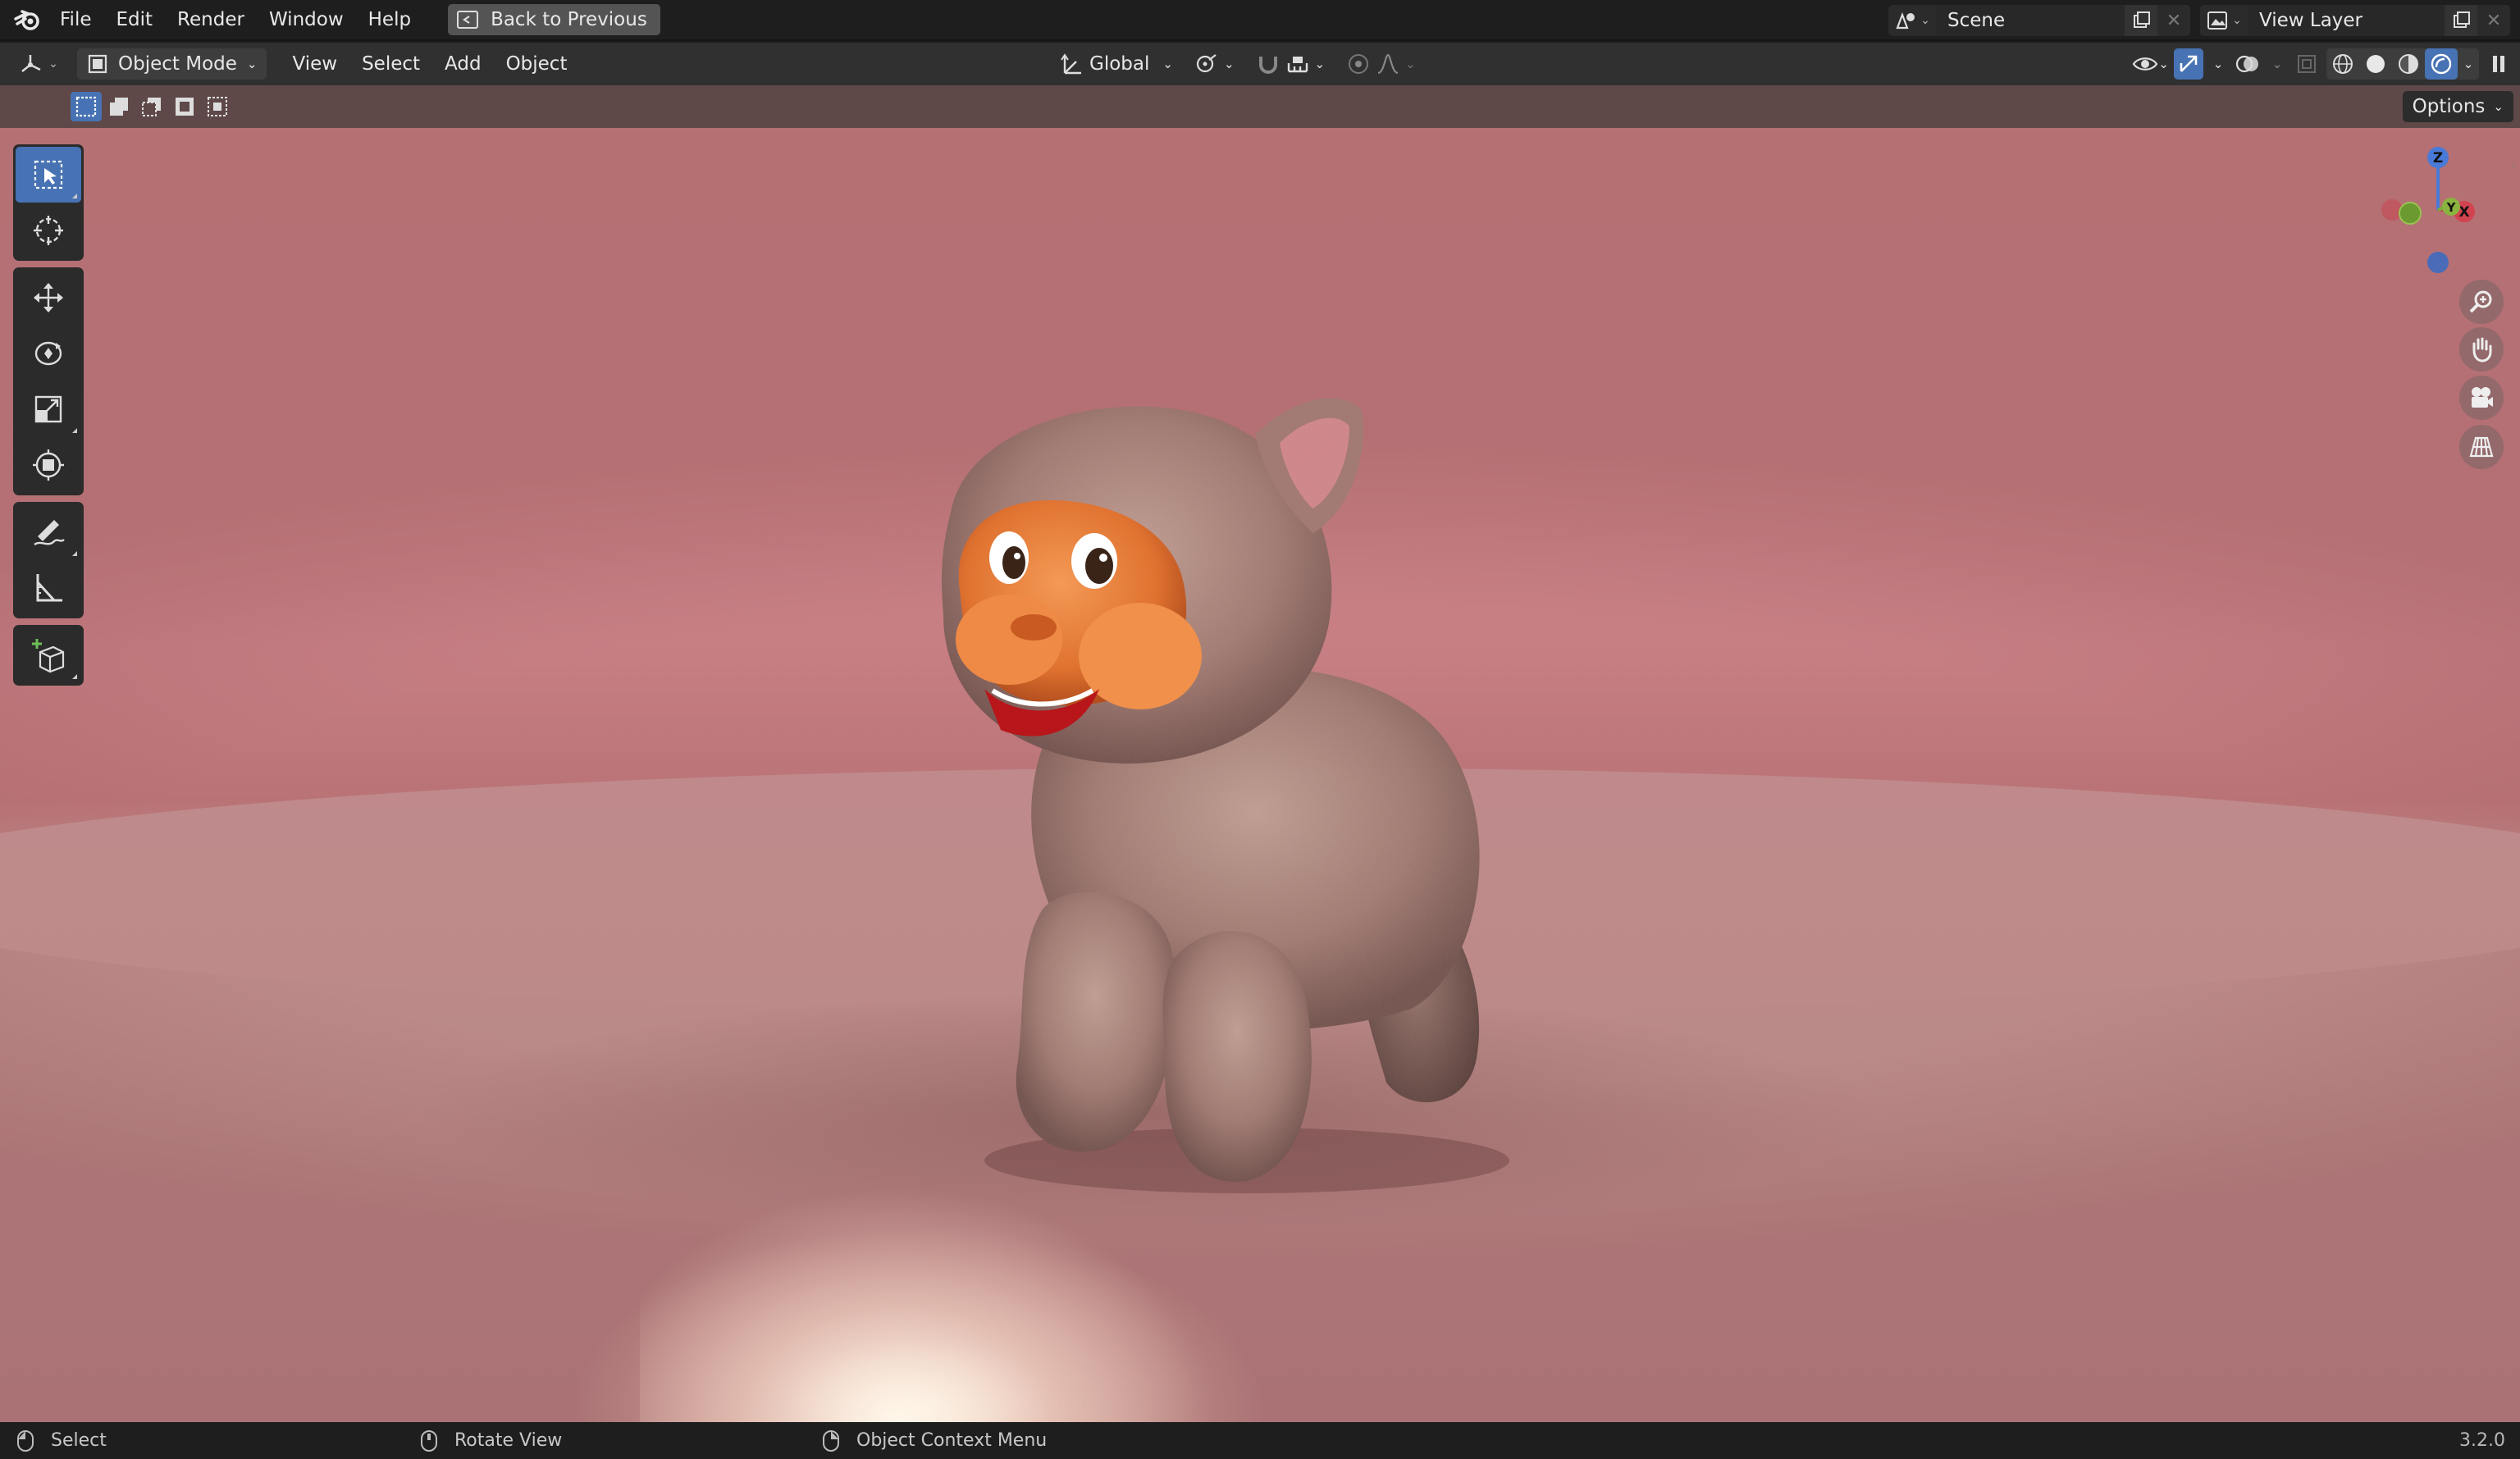 The height and width of the screenshot is (1459, 2520). Describe the element at coordinates (2513, 165) in the screenshot. I see `sidebar-expand-icon: ‹` at that location.